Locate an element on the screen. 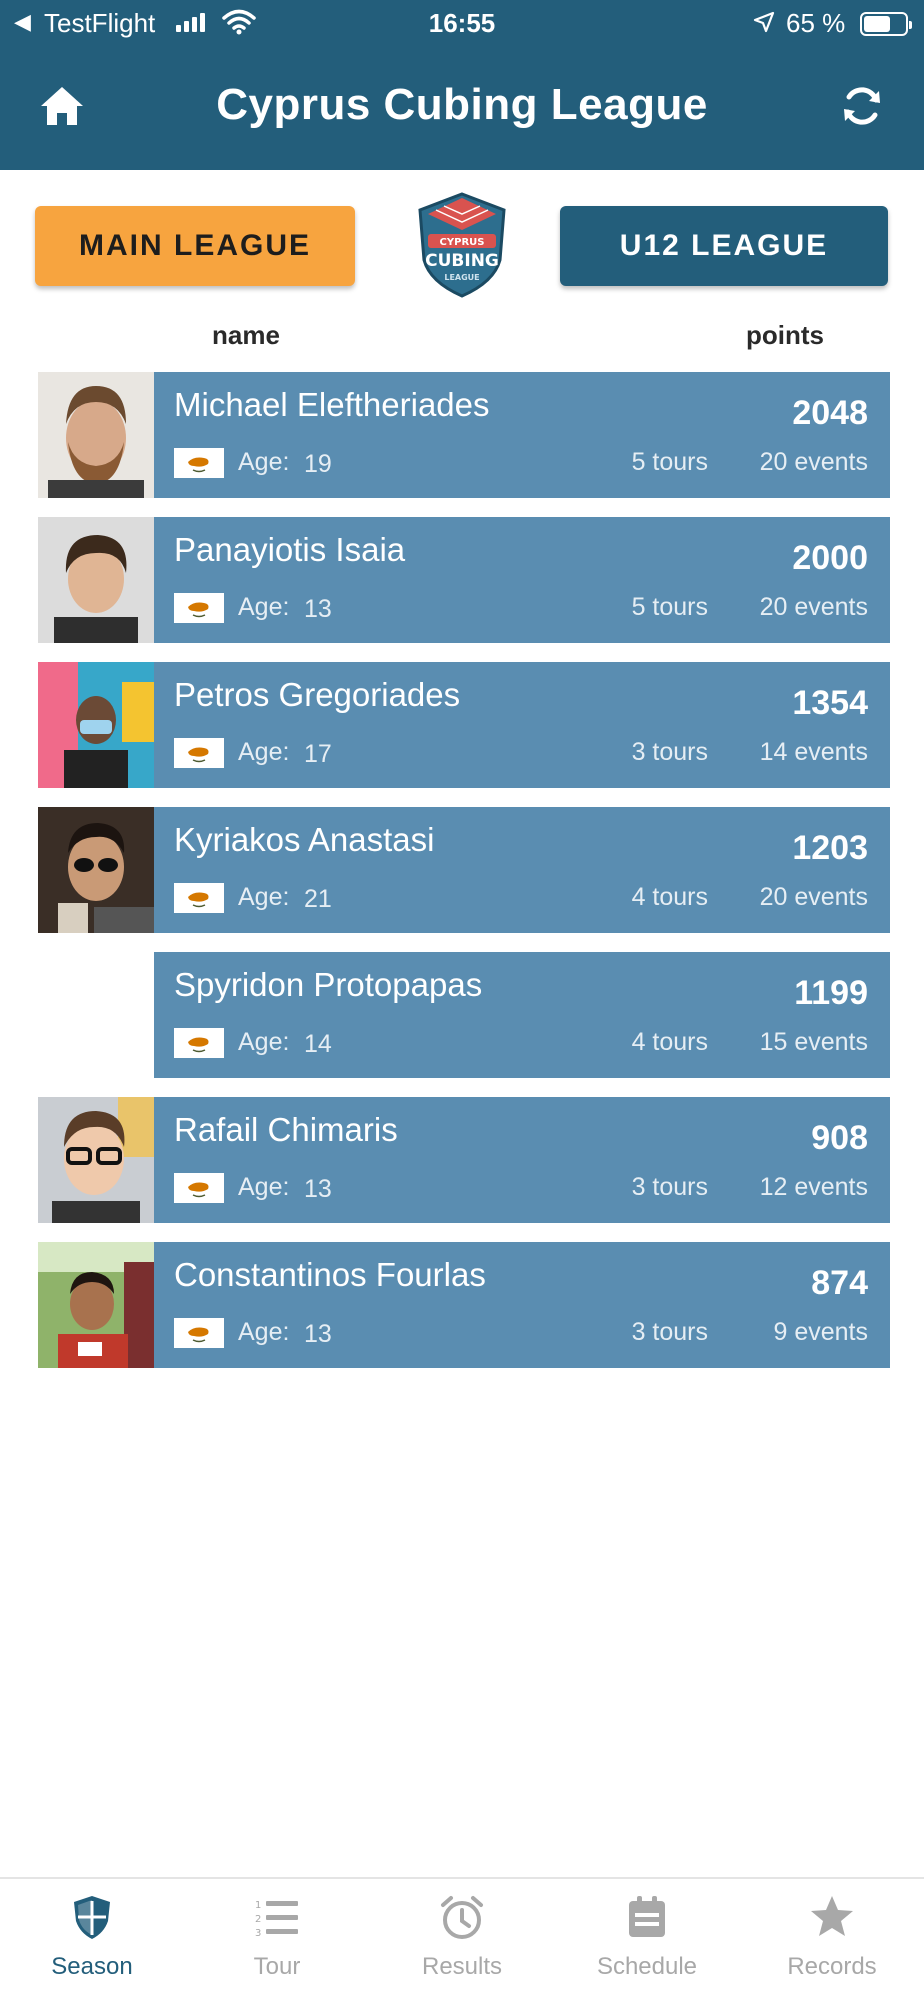 Image resolution: width=924 pixels, height=2000 pixels. player-age: 19 is located at coordinates (318, 464).